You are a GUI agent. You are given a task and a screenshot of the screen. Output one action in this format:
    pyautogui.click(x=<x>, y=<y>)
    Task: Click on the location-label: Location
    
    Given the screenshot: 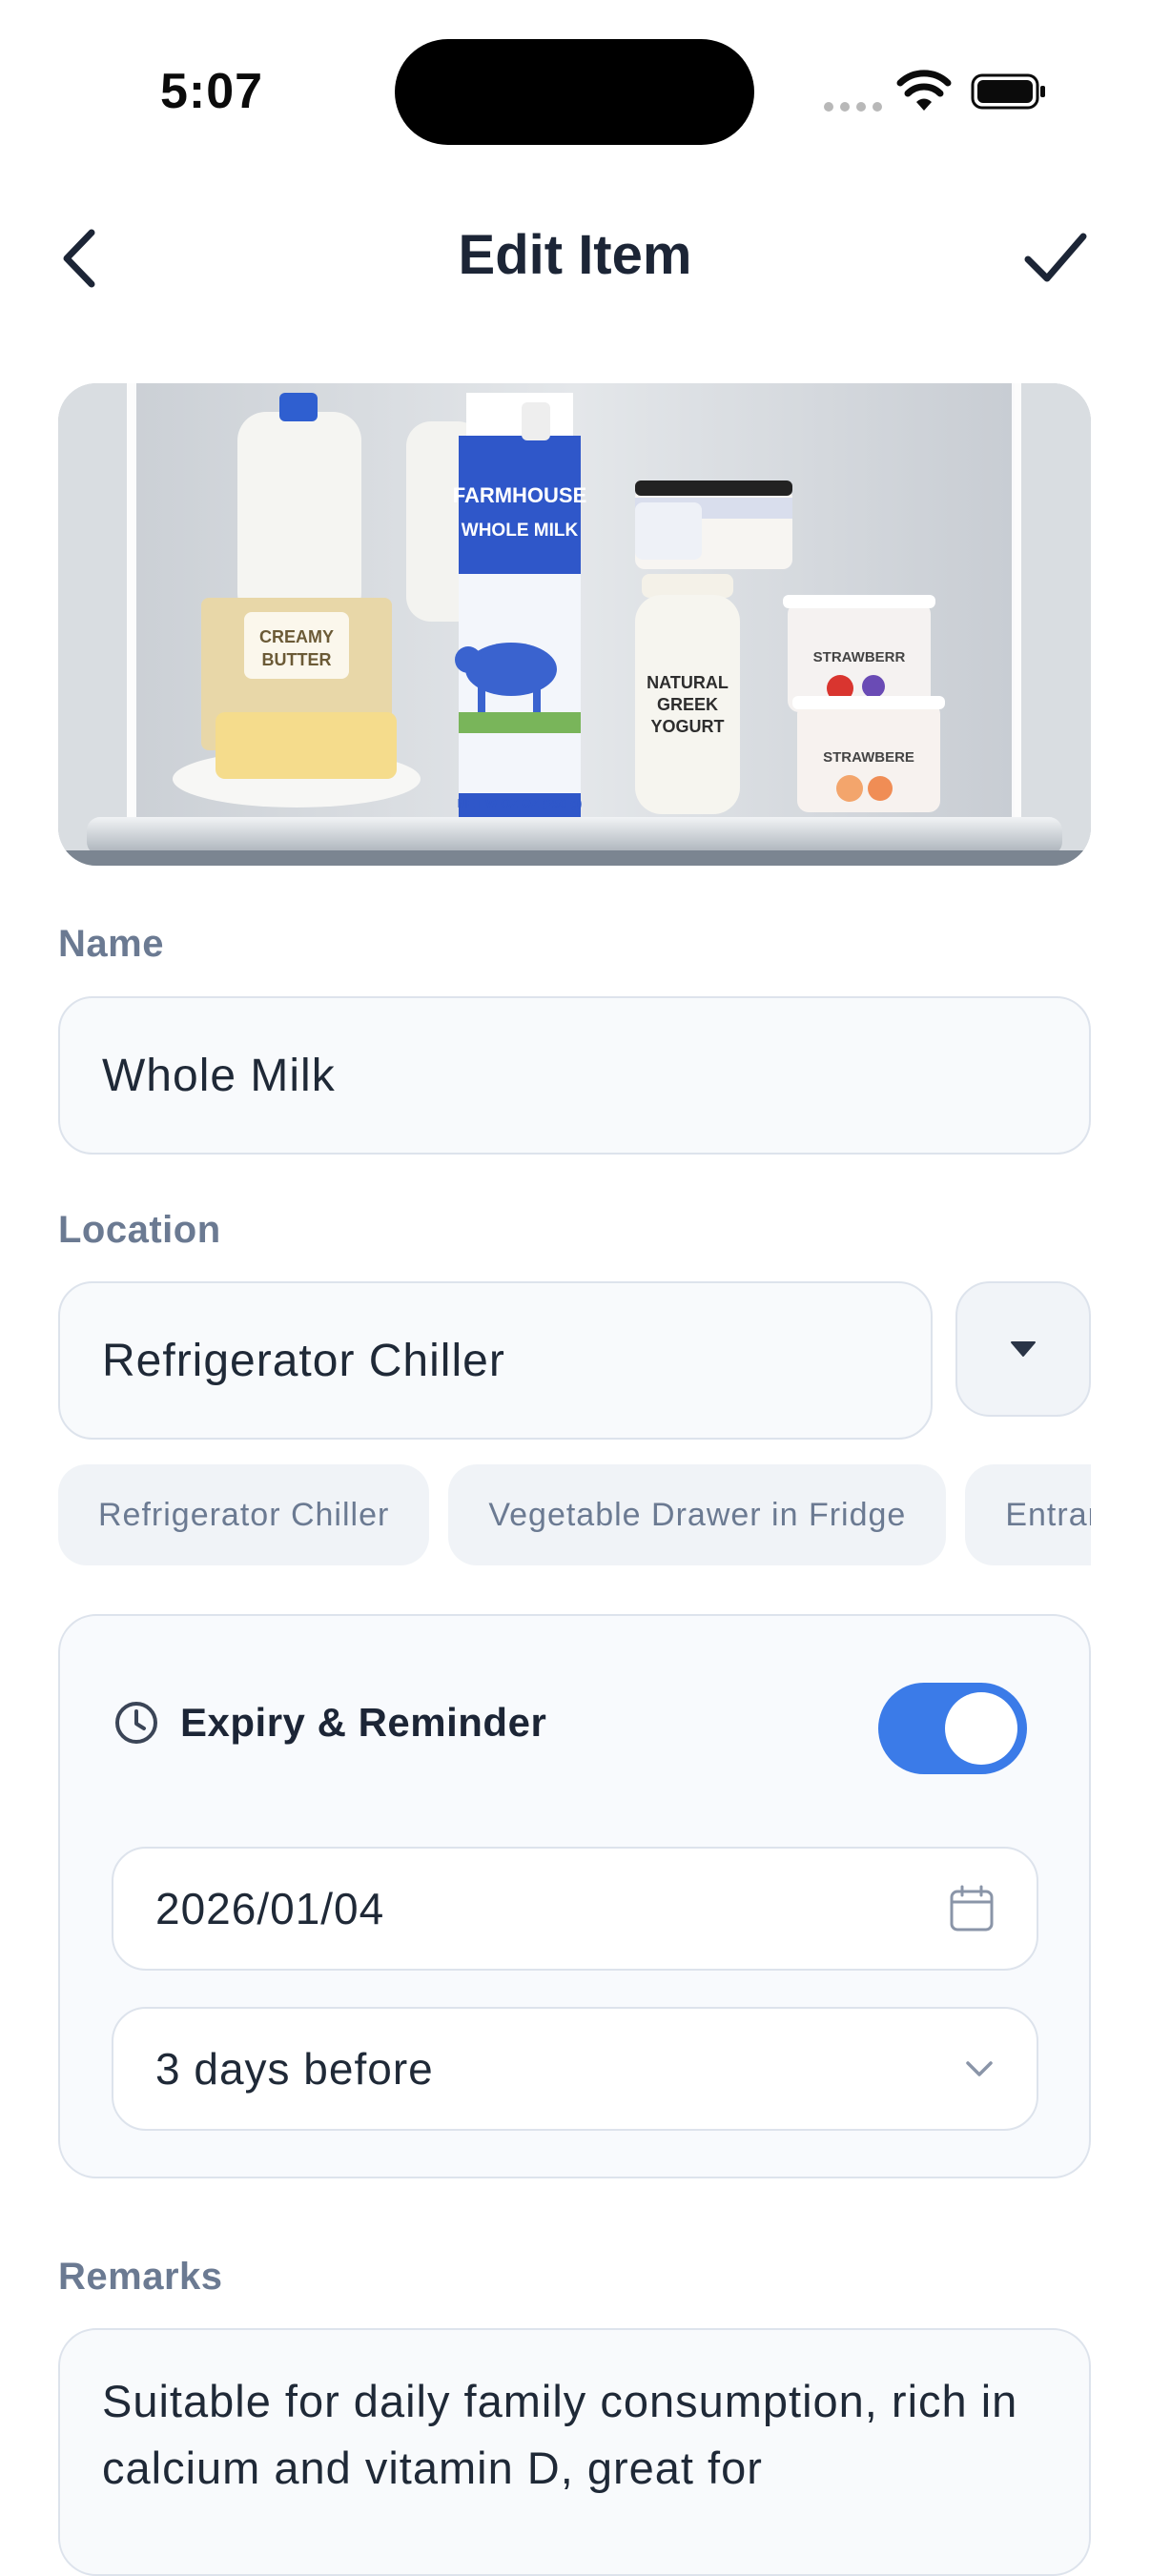 What is the action you would take?
    pyautogui.click(x=139, y=1230)
    